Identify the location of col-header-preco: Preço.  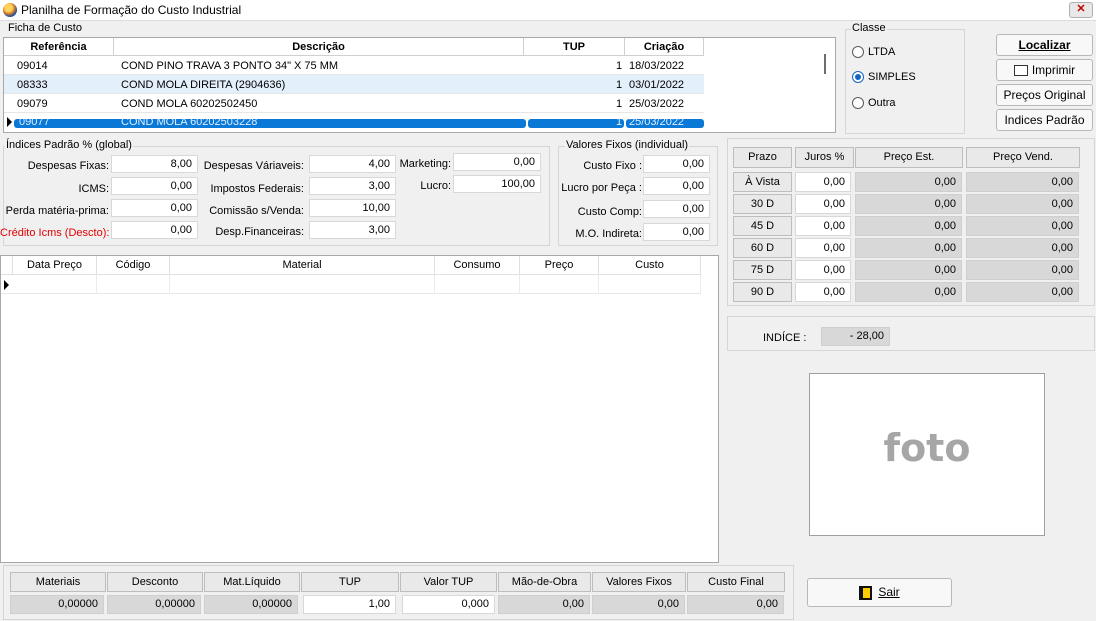
(559, 265).